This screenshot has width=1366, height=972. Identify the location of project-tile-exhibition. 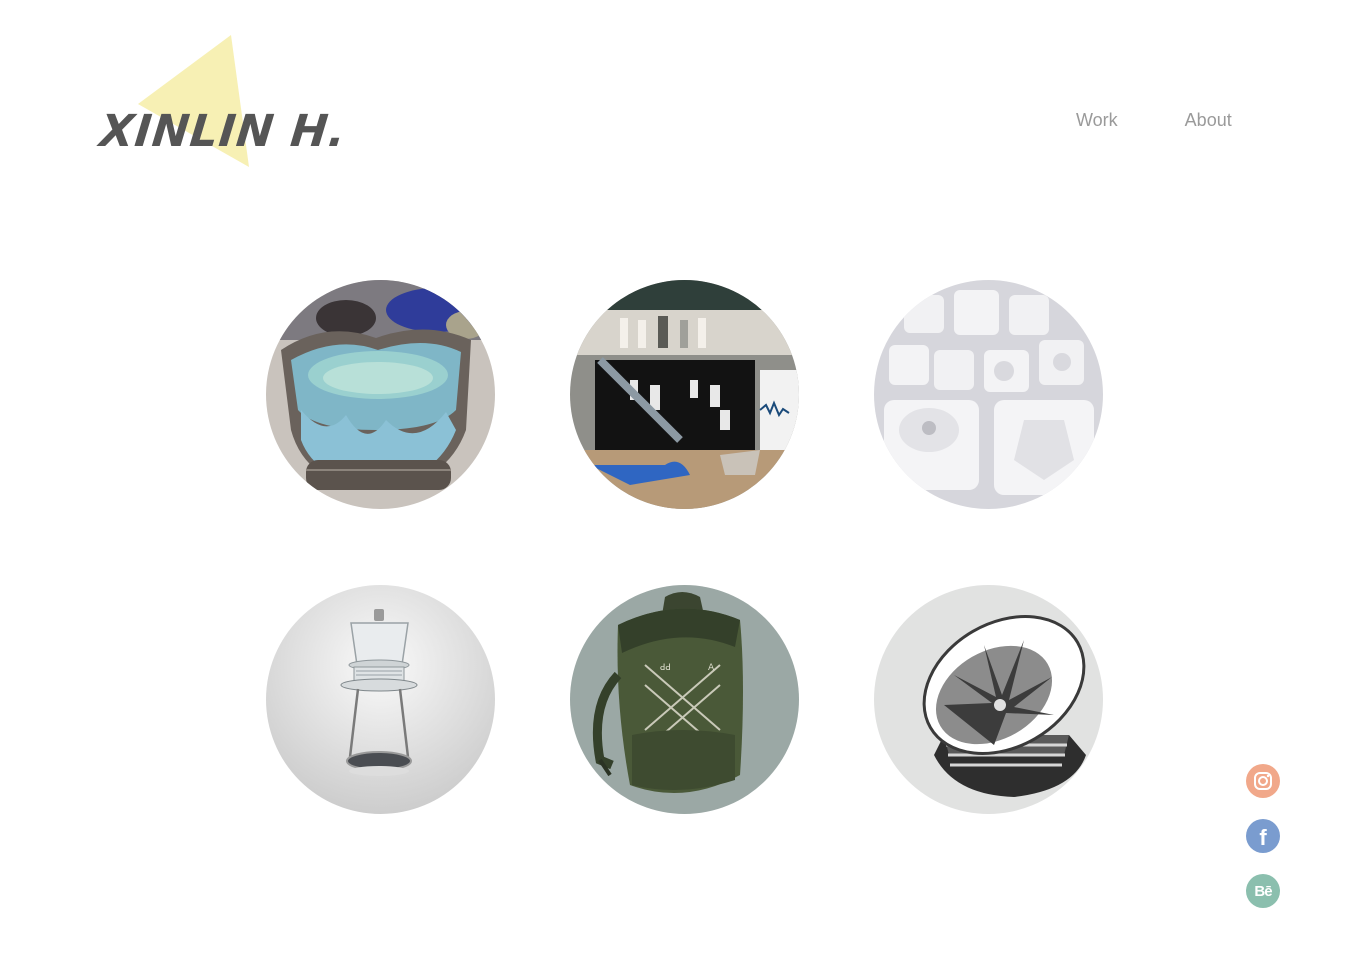
(684, 394).